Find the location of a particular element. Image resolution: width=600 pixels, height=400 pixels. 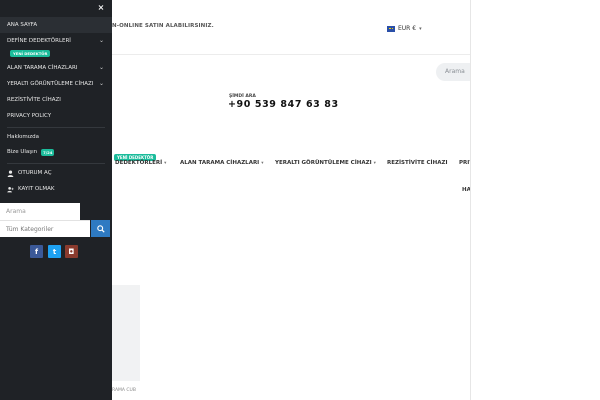

drawer-item-label: Hakkımızda is located at coordinates (23, 137).